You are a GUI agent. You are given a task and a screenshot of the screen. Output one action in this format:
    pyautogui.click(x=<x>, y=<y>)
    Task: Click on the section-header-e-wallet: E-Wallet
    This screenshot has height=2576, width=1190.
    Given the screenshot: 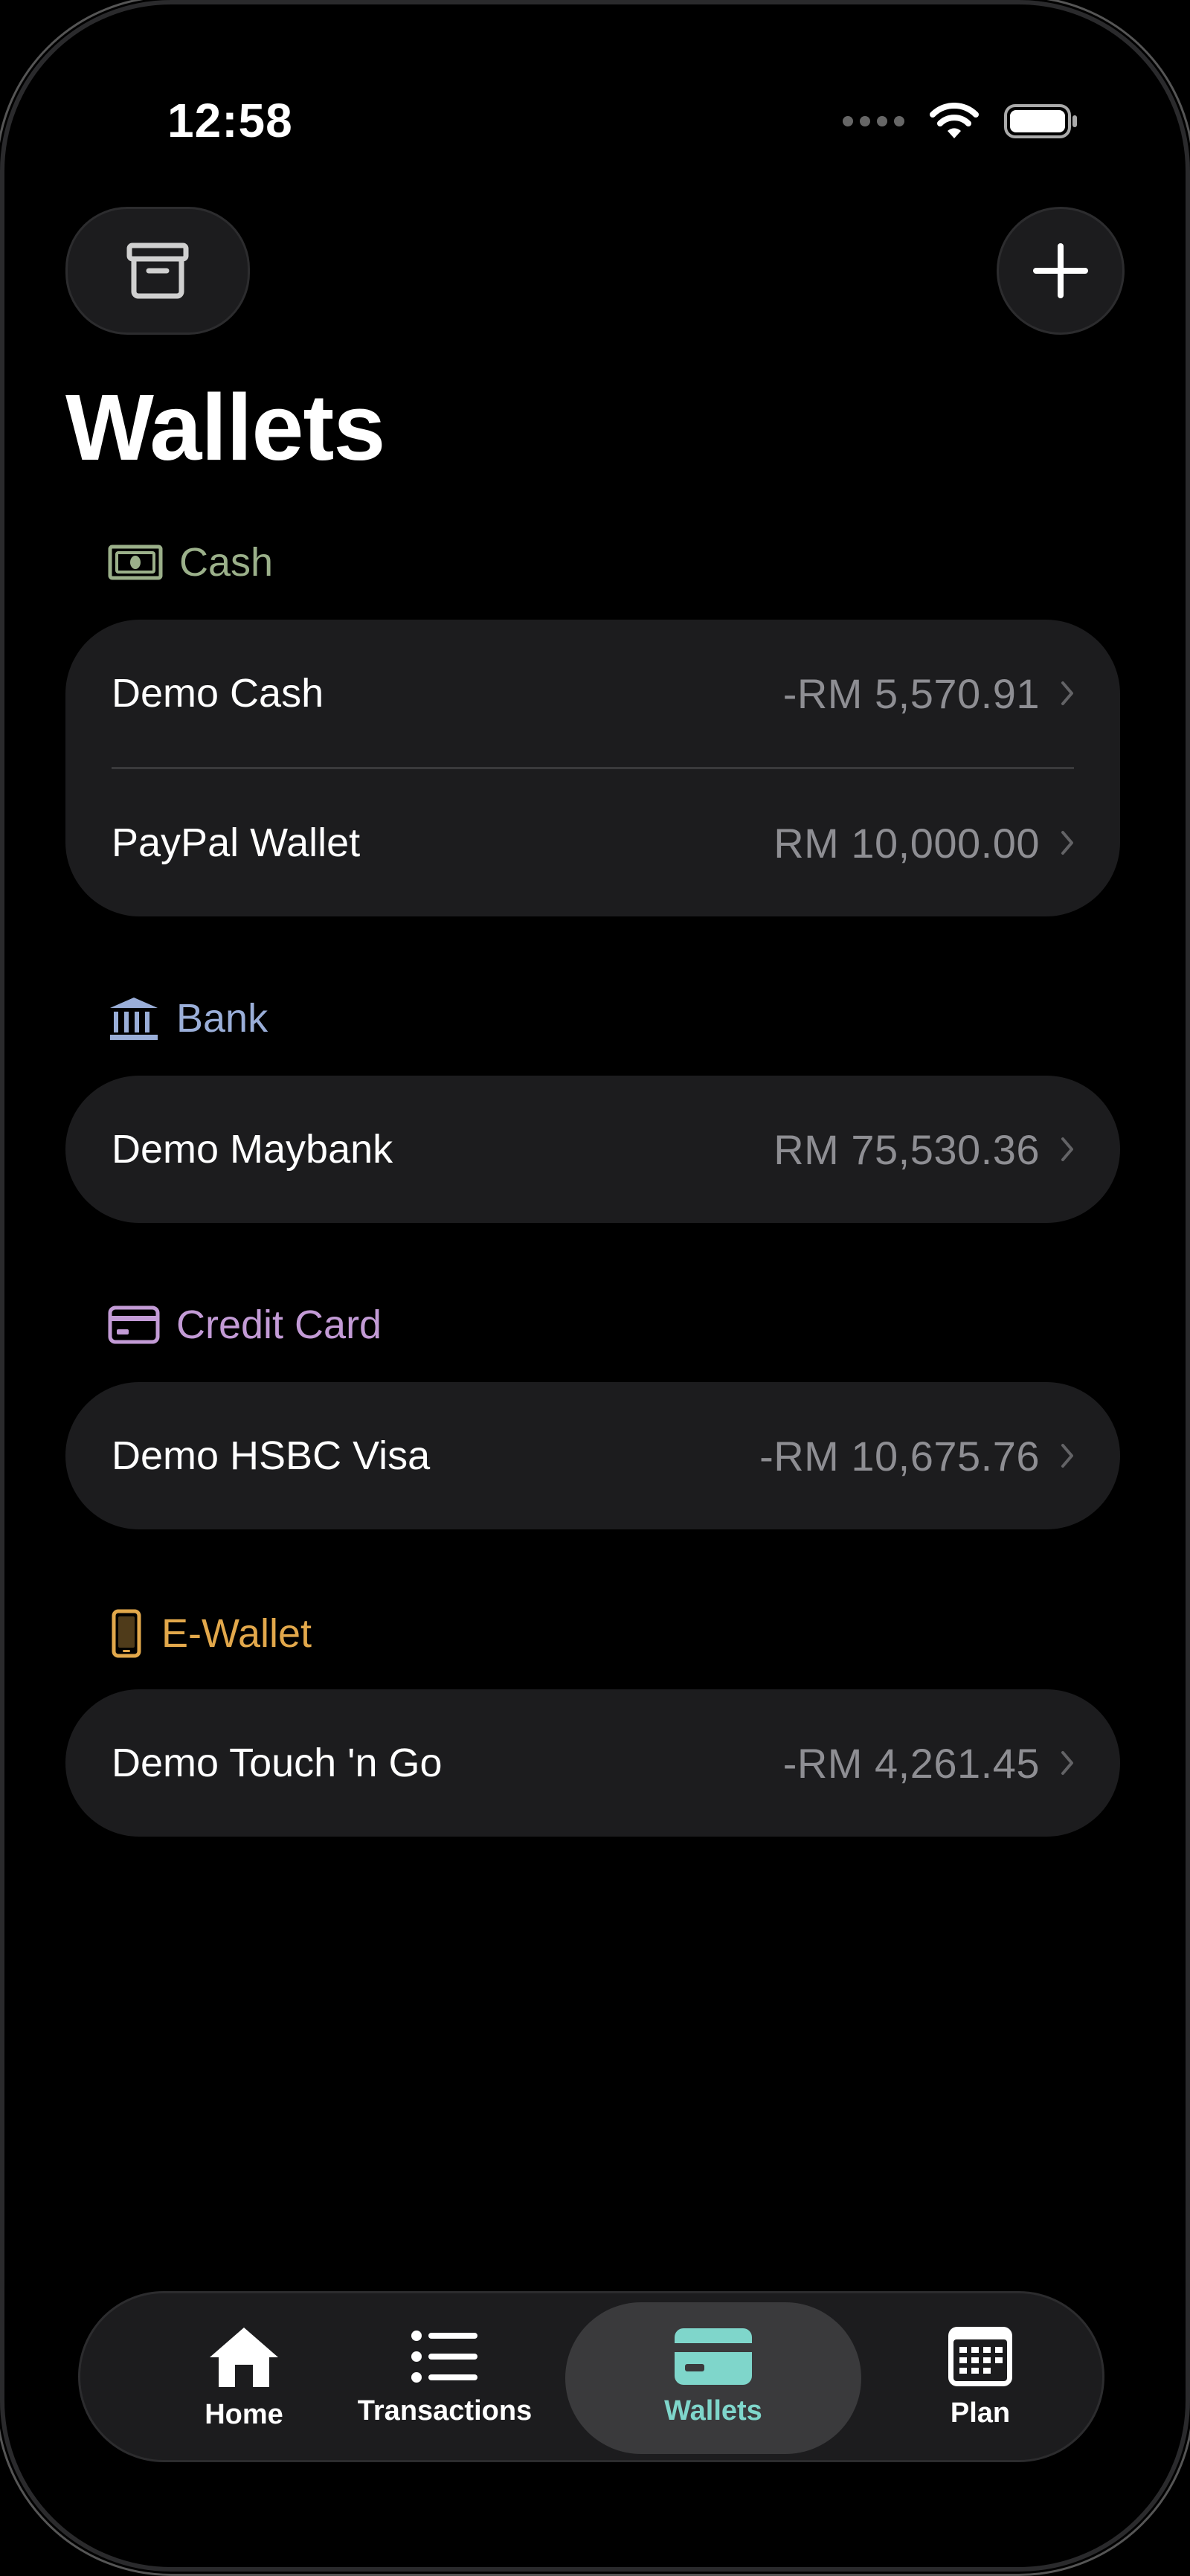 What is the action you would take?
    pyautogui.click(x=210, y=1633)
    